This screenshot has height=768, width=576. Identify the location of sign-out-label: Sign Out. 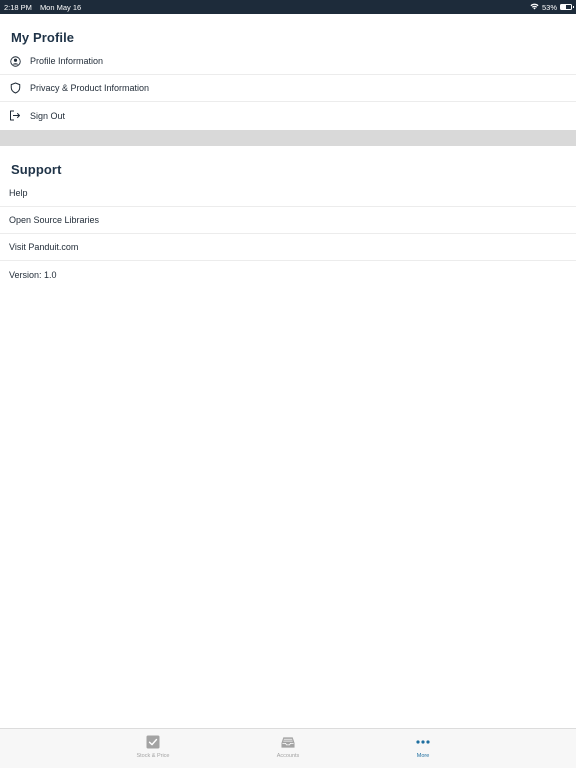
(48, 115).